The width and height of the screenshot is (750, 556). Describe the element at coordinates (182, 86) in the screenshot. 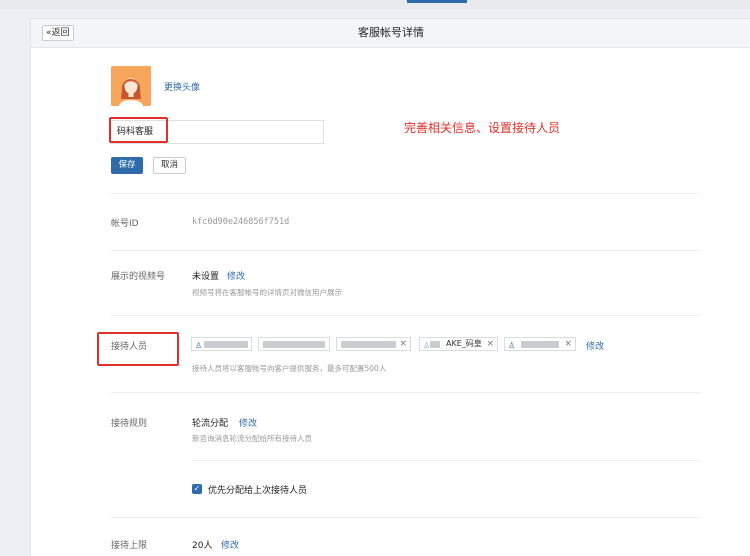

I see `change-avatar-link: 更换头像` at that location.